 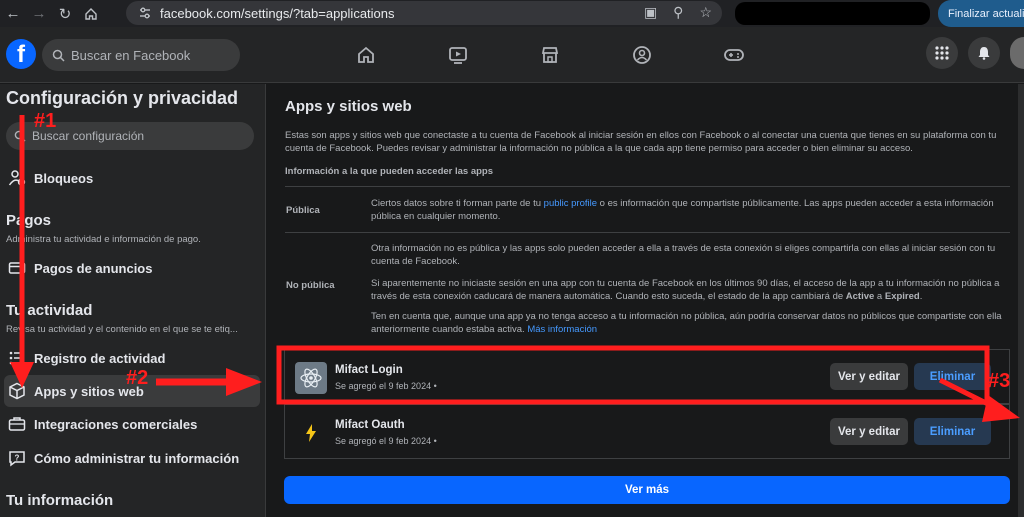 What do you see at coordinates (17, 391) in the screenshot?
I see `cube-icon` at bounding box center [17, 391].